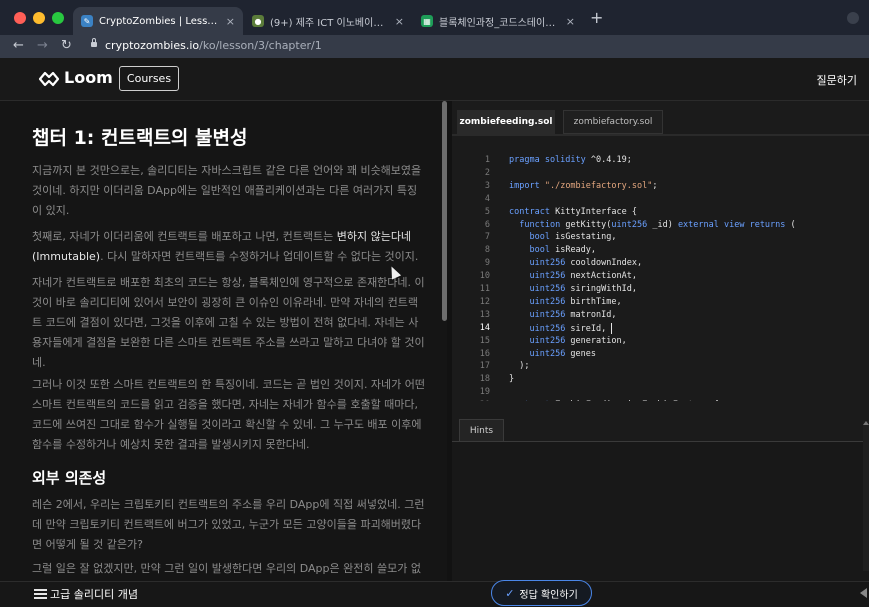  What do you see at coordinates (519, 366) in the screenshot?
I see `code-token: );` at bounding box center [519, 366].